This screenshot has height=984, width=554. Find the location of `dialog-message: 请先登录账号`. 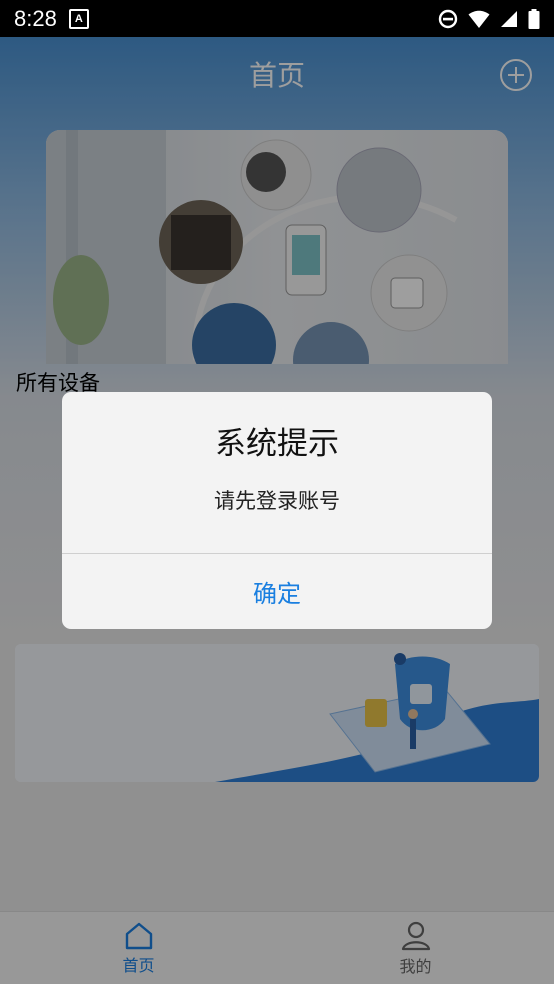

dialog-message: 请先登录账号 is located at coordinates (277, 501).